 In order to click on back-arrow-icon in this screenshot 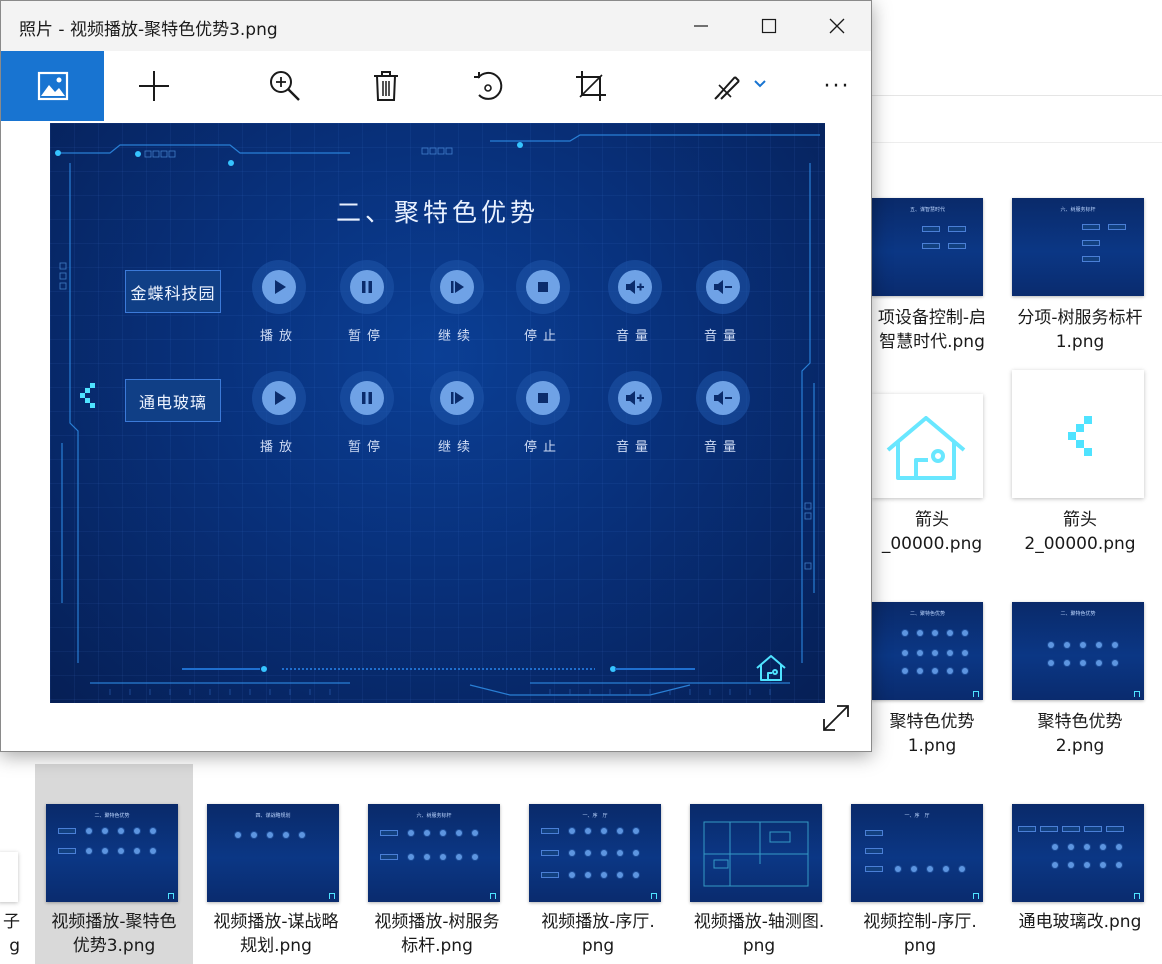, I will do `click(90, 396)`.